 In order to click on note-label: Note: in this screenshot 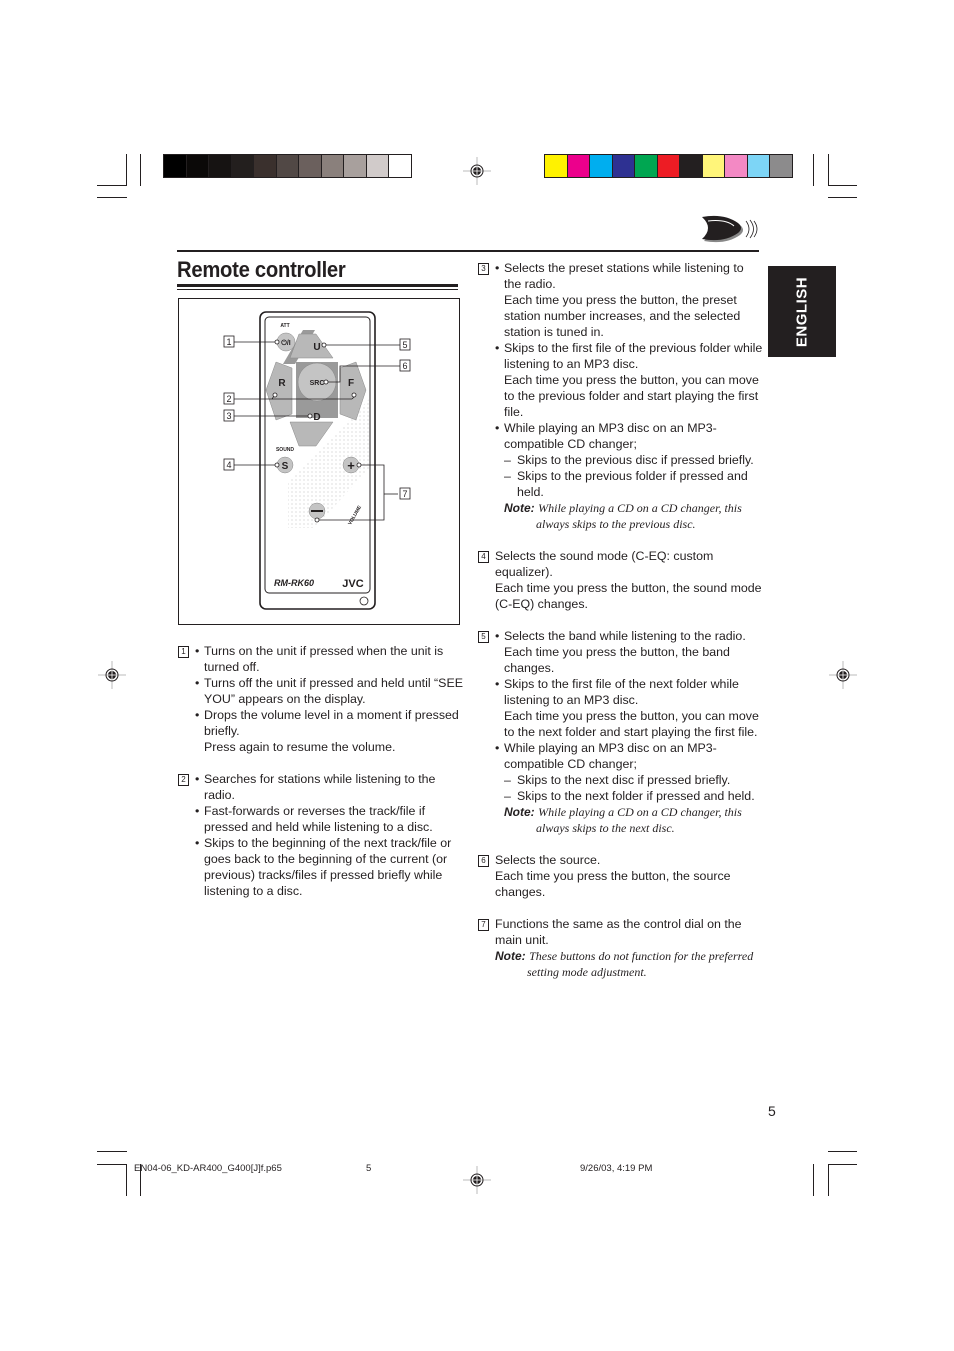, I will do `click(510, 956)`.